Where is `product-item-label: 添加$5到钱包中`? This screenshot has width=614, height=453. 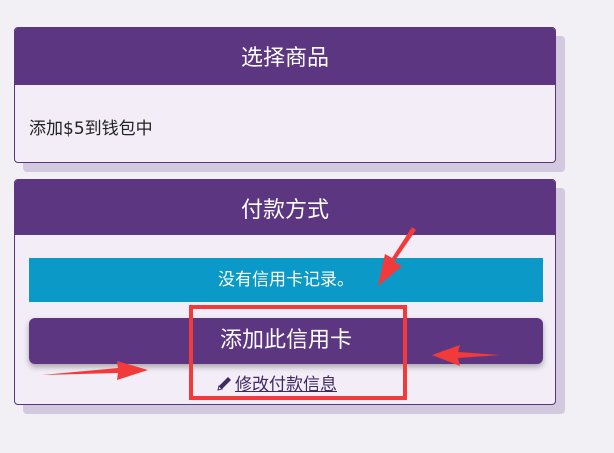 product-item-label: 添加$5到钱包中 is located at coordinates (91, 129).